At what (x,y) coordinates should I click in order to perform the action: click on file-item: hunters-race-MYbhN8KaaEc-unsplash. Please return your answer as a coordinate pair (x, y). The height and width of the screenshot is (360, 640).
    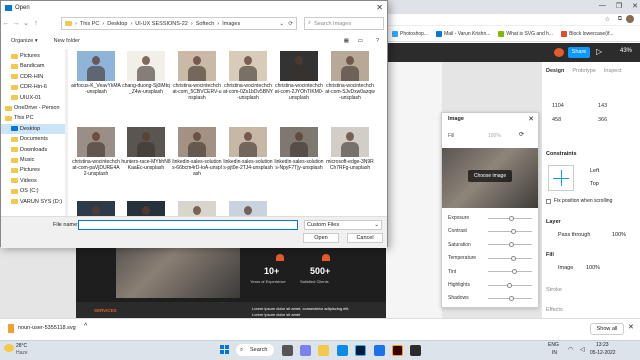
    Looking at the image, I should click on (146, 149).